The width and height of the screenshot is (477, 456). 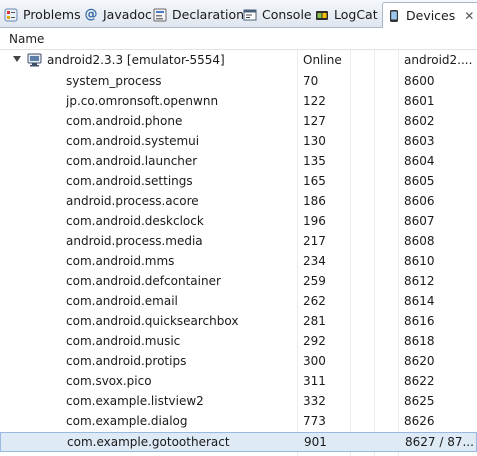 I want to click on process-port: 8618, so click(x=419, y=341).